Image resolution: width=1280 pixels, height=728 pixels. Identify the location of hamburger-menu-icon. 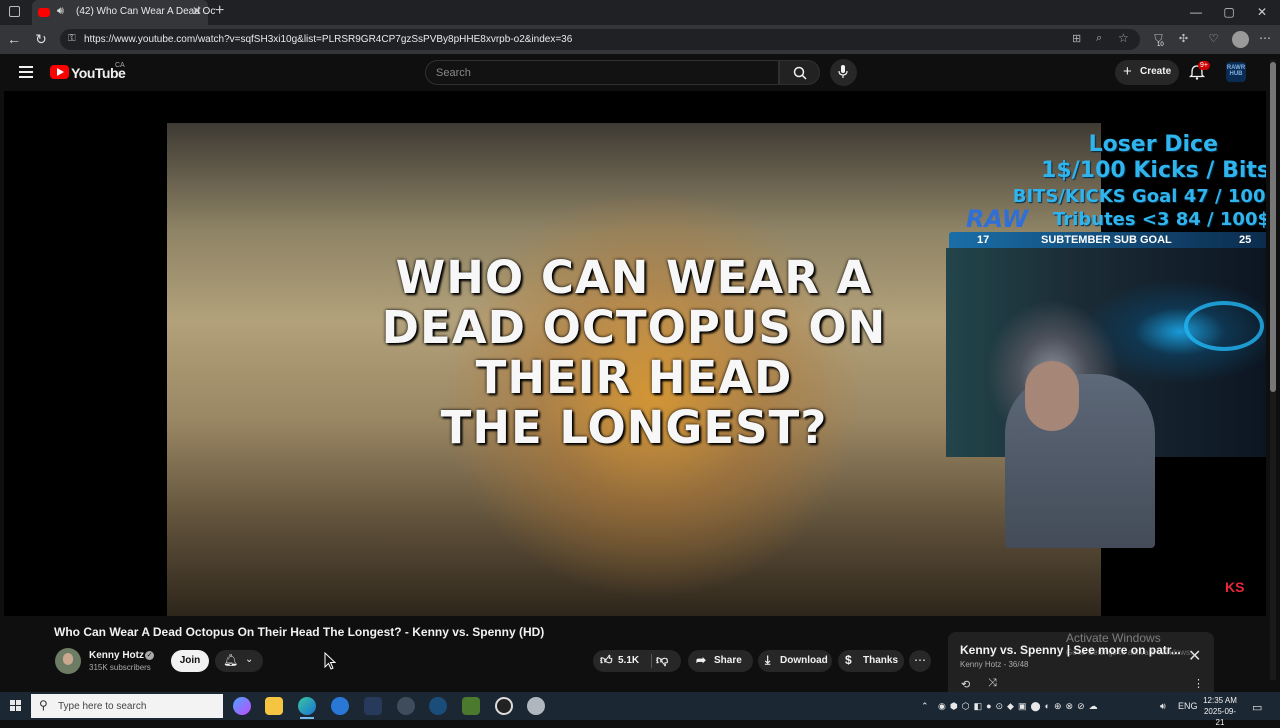
(26, 72).